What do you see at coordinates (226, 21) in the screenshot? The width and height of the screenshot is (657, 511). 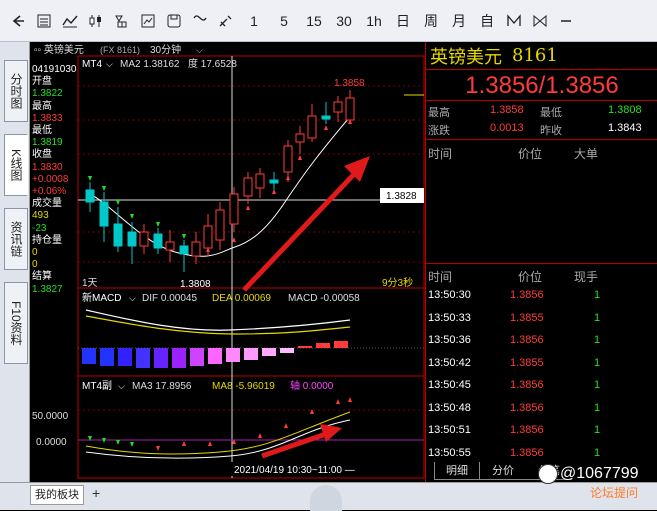 I see `draw-icon` at bounding box center [226, 21].